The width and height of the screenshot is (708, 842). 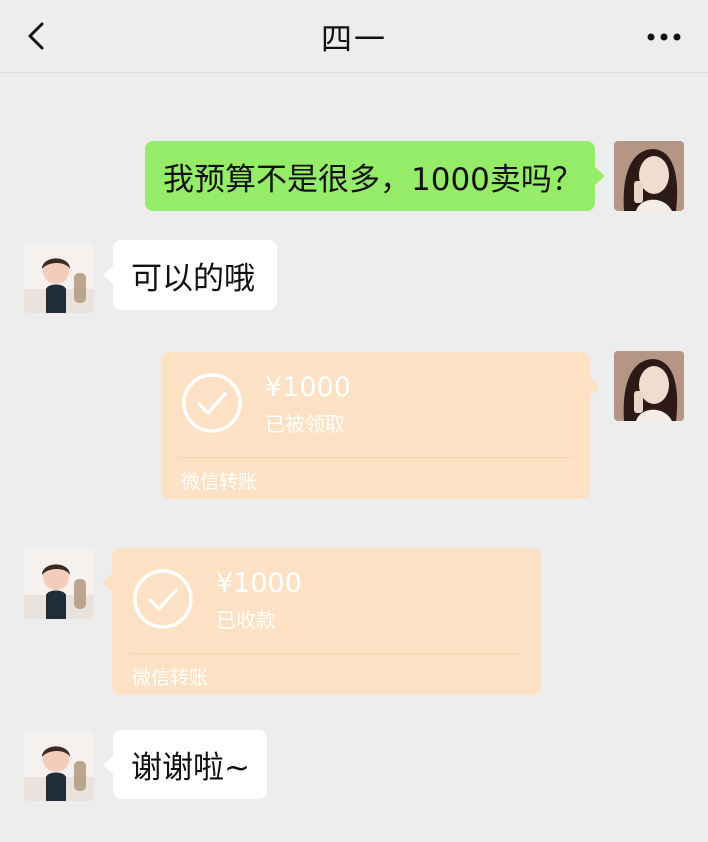 I want to click on transfer-status: 已收款, so click(x=246, y=620).